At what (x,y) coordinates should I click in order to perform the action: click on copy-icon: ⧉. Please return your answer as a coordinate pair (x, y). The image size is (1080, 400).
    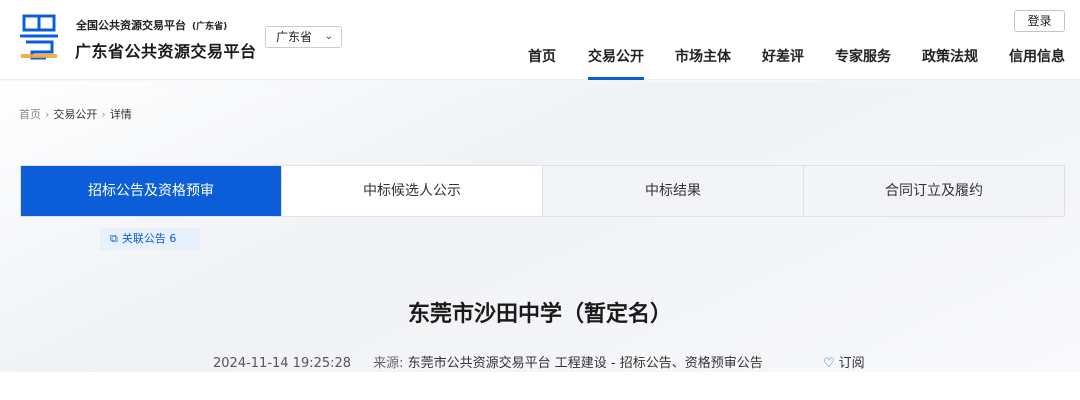
    Looking at the image, I should click on (114, 238).